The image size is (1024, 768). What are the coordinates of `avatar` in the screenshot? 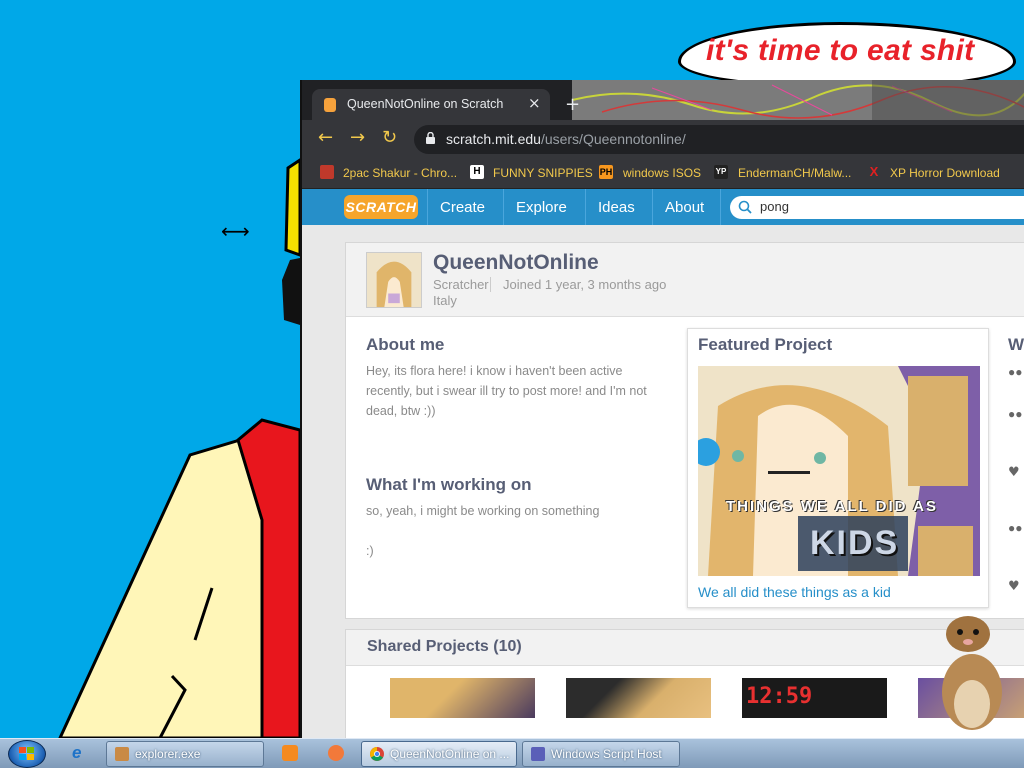 It's located at (394, 280).